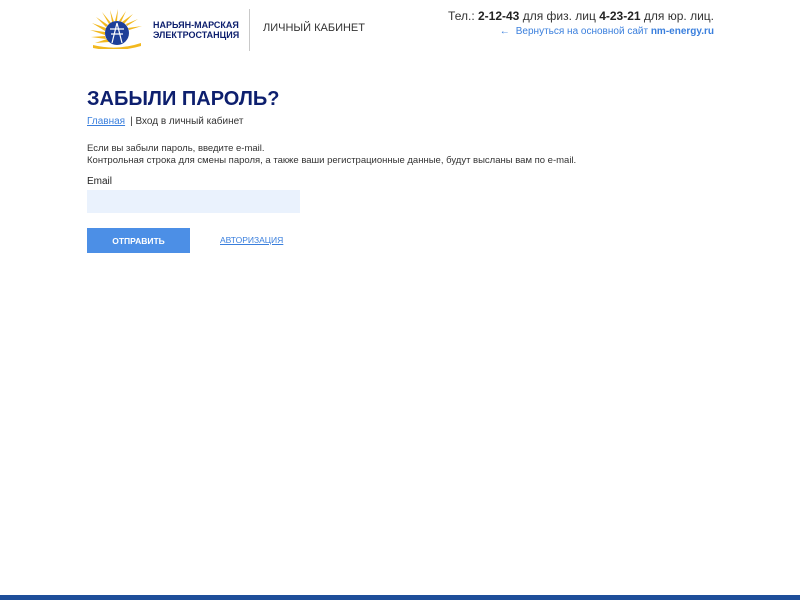  What do you see at coordinates (106, 121) in the screenshot?
I see `breadcrumb-home-link: Главная` at bounding box center [106, 121].